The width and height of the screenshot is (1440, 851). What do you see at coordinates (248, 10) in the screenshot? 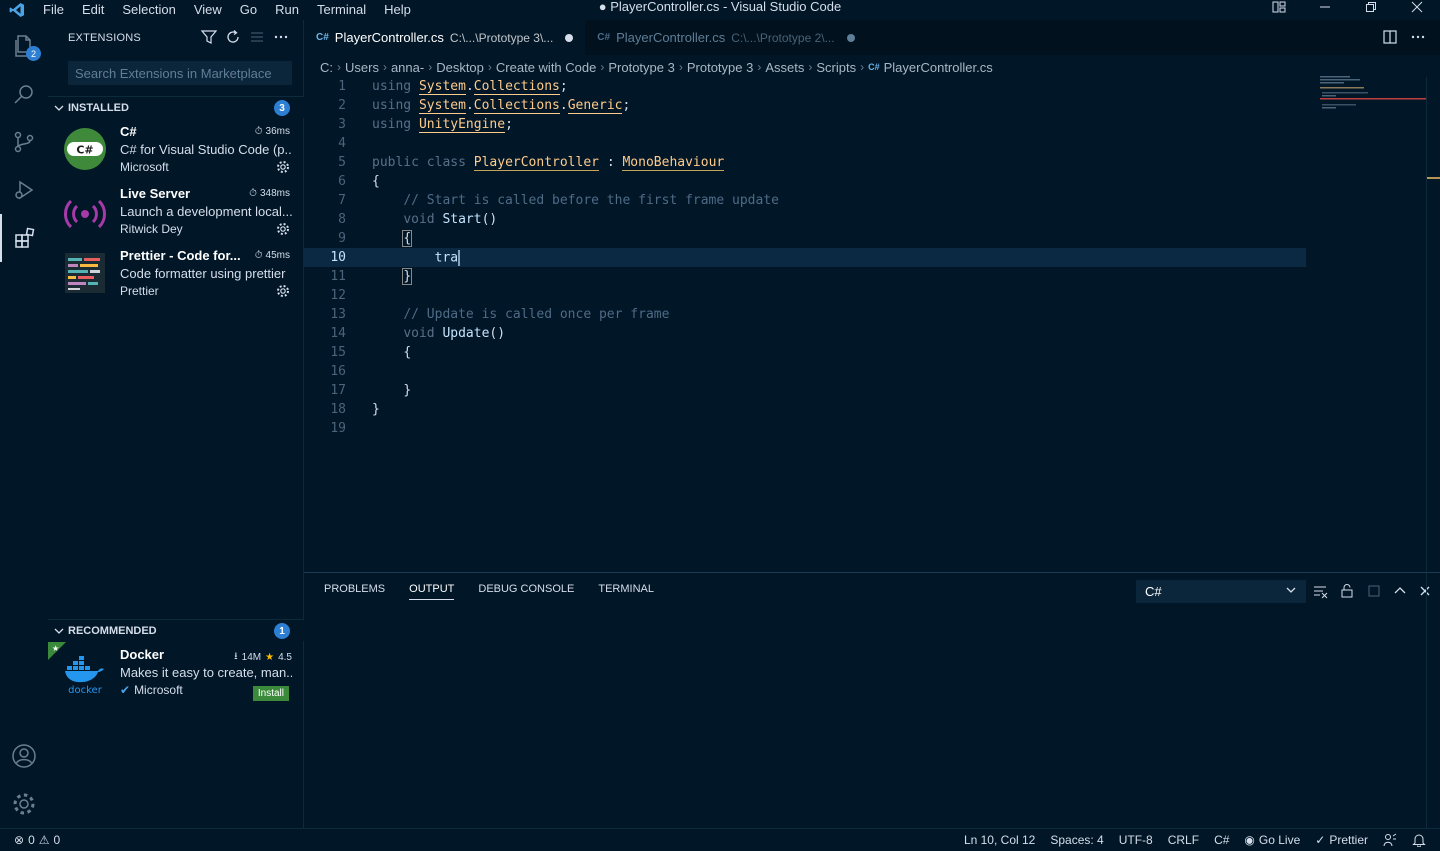
I see `menu-go: Go` at bounding box center [248, 10].